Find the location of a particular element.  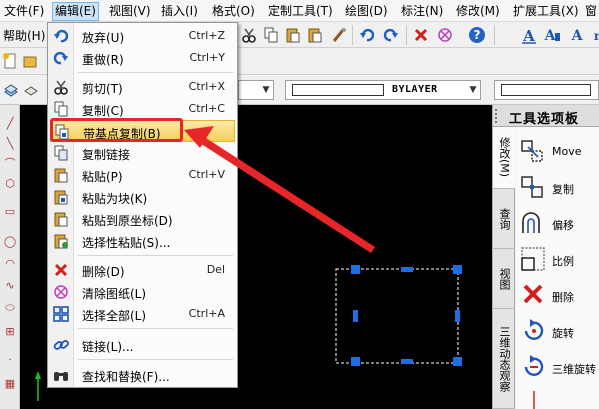

tool-scale-label: 比例 is located at coordinates (563, 261).